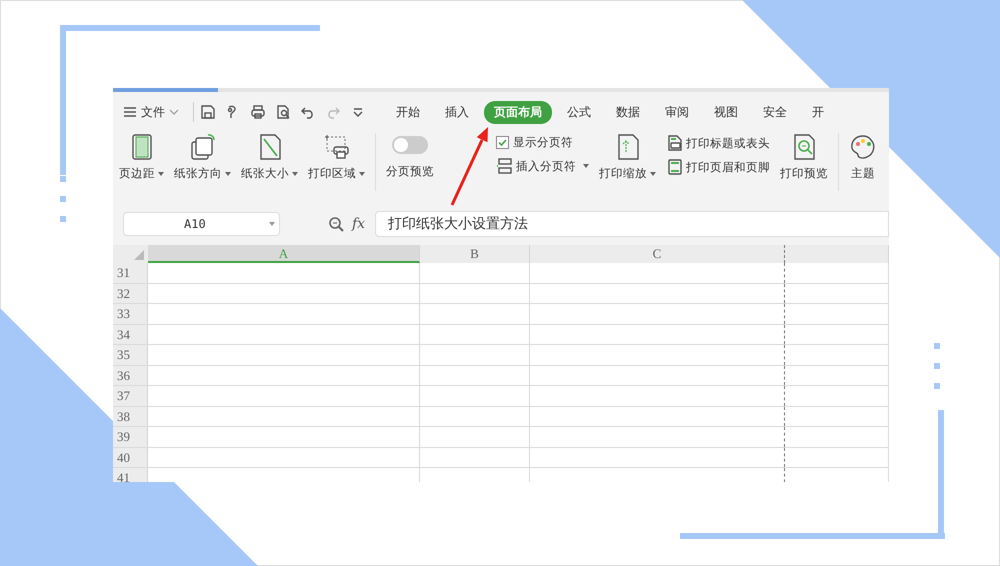 This screenshot has width=1000, height=566. Describe the element at coordinates (579, 112) in the screenshot. I see `ribbon-tab: 公式` at that location.